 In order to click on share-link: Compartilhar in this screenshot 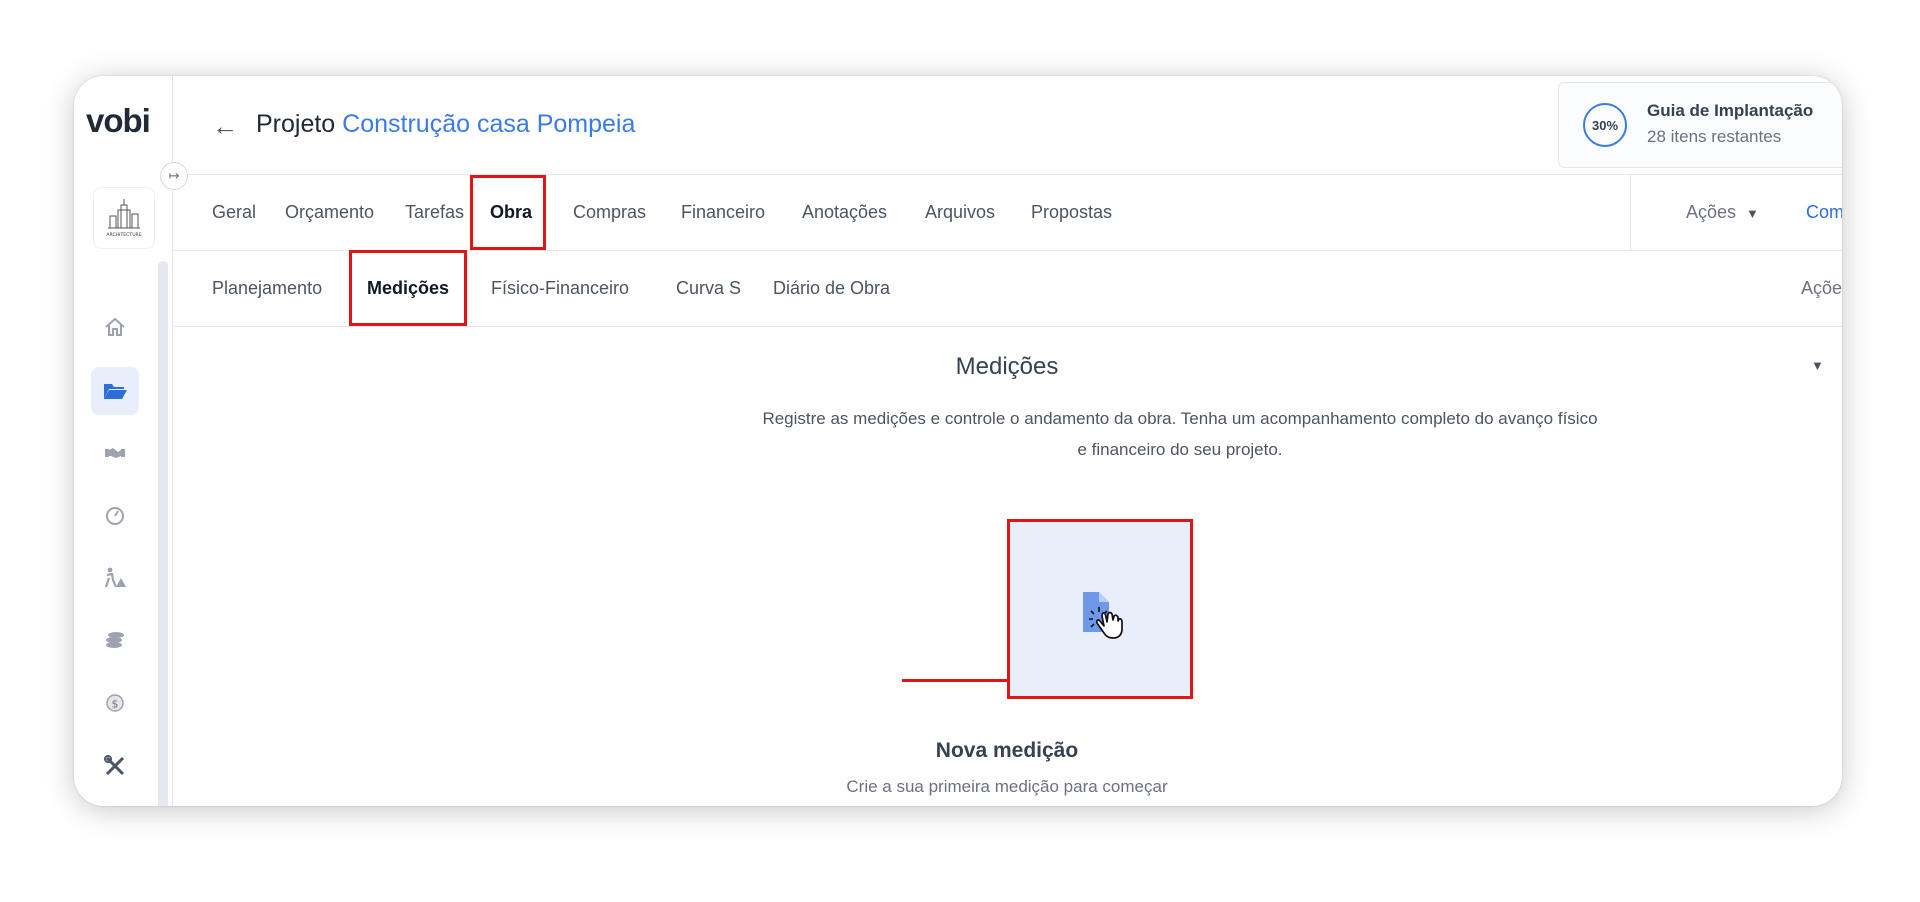, I will do `click(1824, 212)`.